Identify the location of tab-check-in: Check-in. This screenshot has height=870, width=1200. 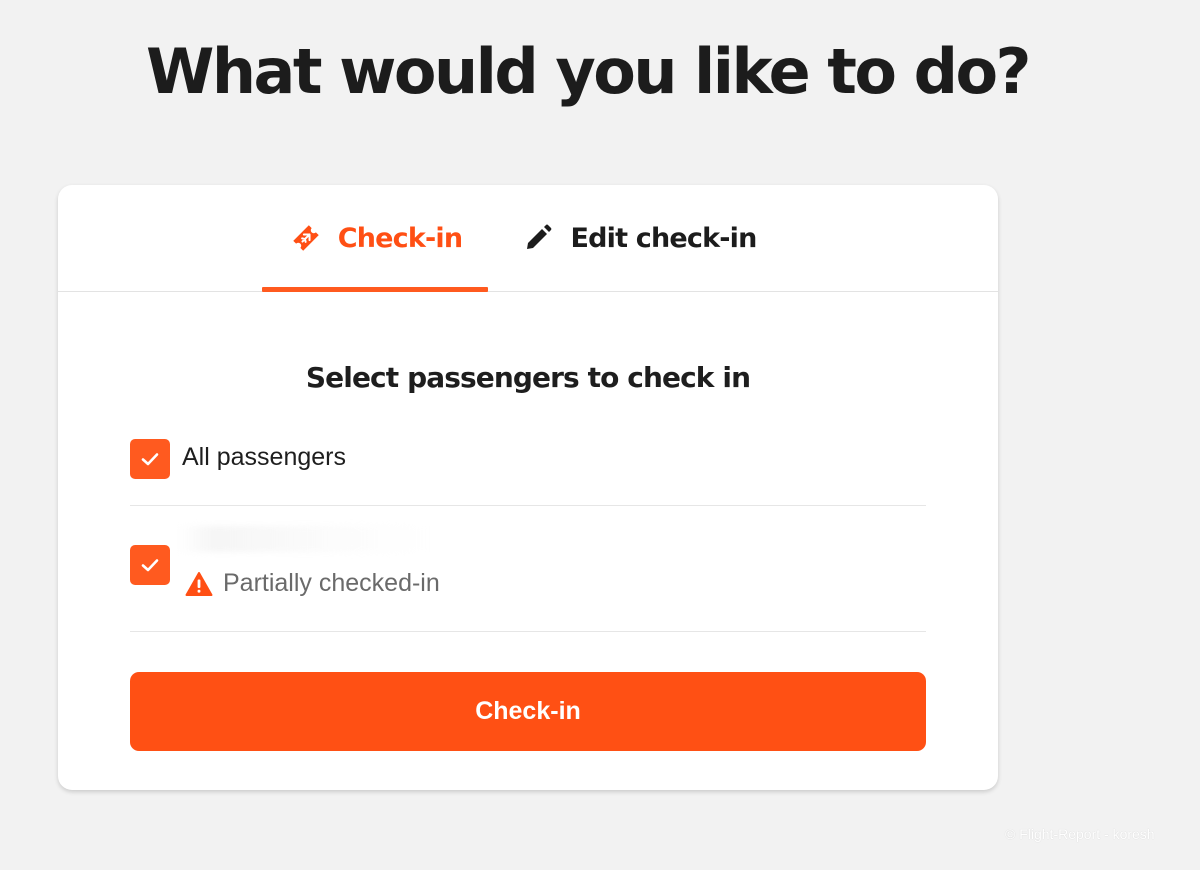
(375, 238).